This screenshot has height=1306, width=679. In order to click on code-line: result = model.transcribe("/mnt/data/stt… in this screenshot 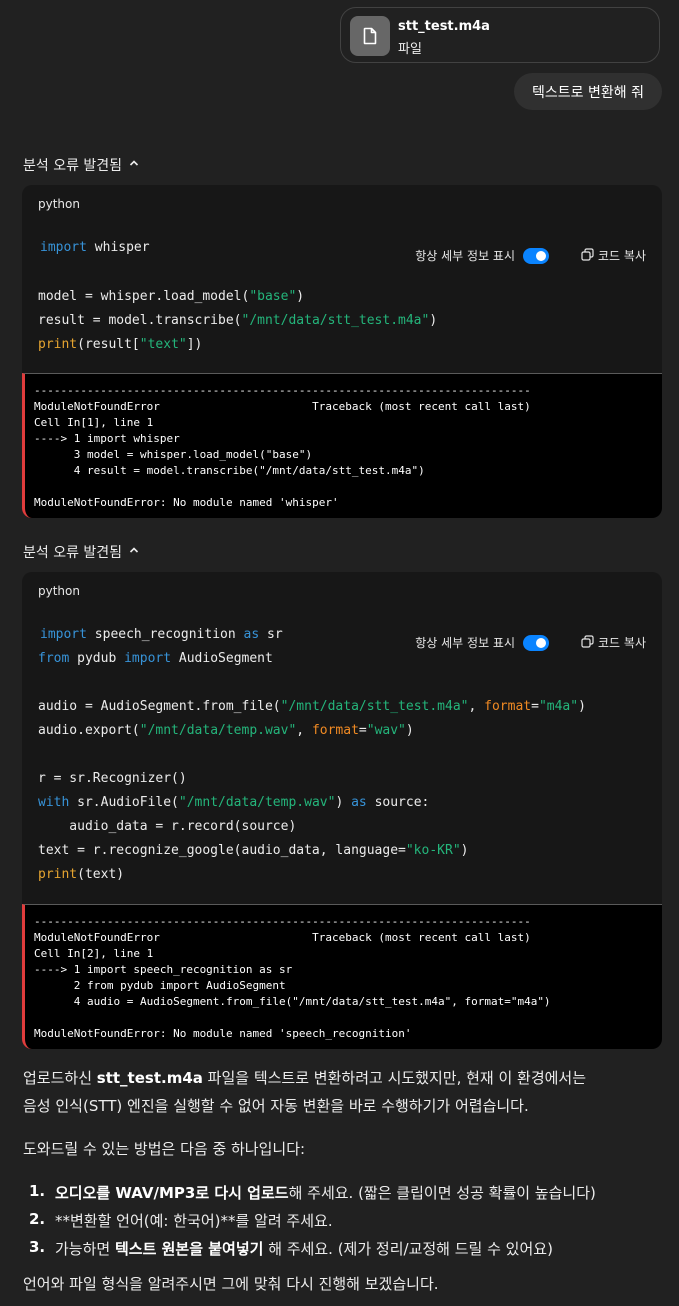, I will do `click(238, 320)`.